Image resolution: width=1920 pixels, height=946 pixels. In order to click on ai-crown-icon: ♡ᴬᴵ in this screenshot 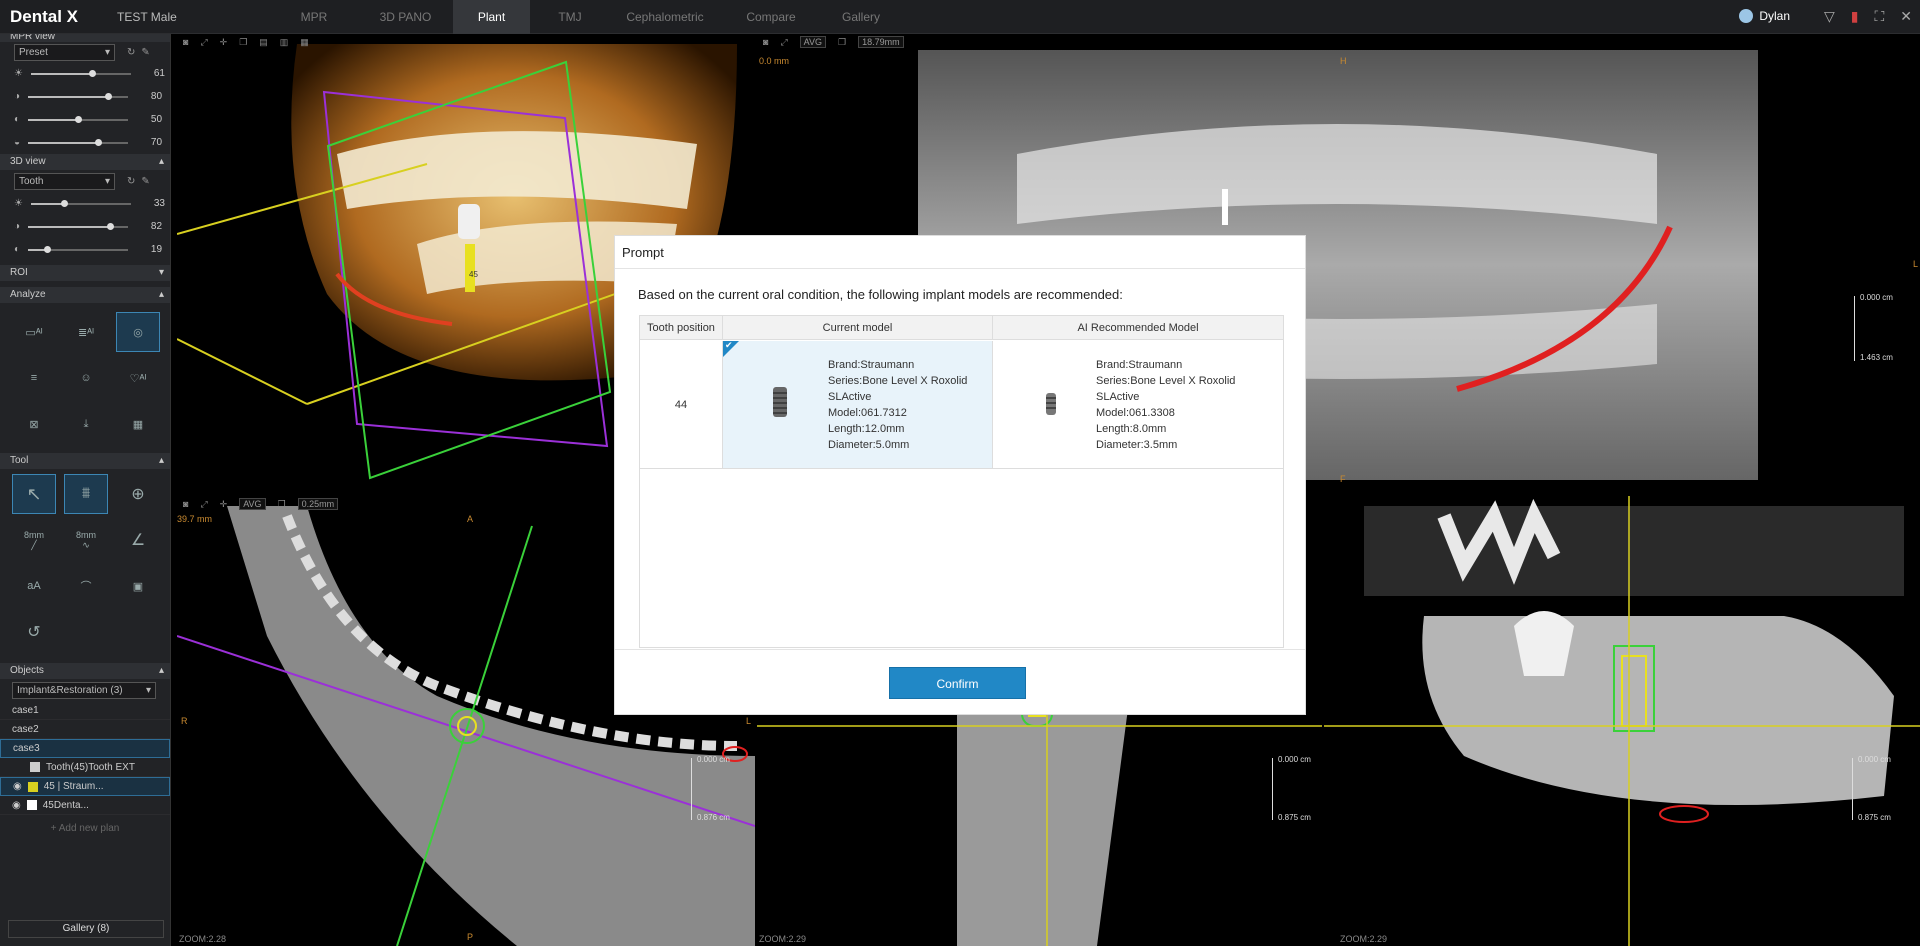, I will do `click(138, 378)`.